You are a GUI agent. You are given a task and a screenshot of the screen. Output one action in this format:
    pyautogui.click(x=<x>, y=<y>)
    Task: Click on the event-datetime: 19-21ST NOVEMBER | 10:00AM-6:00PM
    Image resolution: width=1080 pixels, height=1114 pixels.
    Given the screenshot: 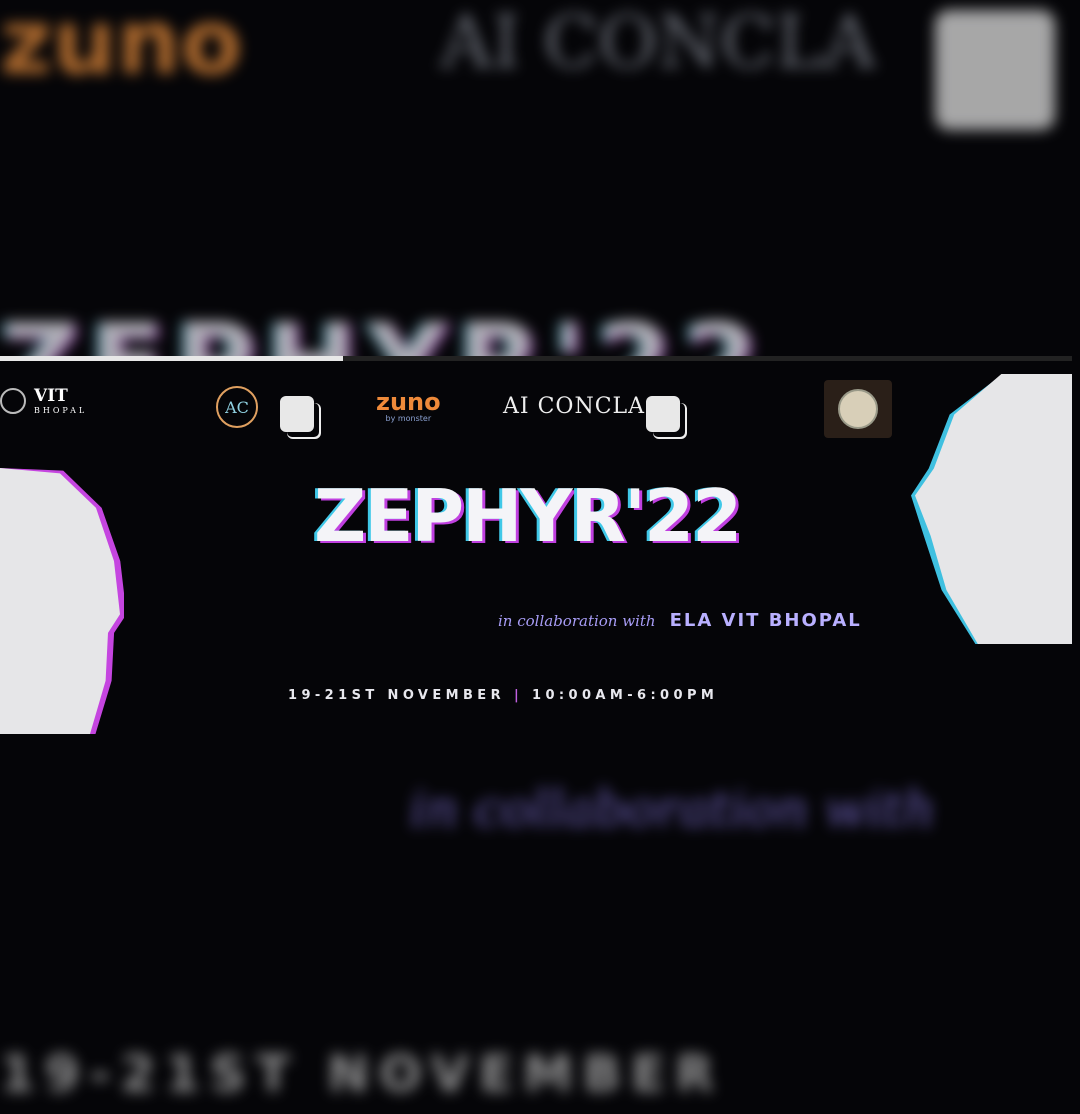 What is the action you would take?
    pyautogui.click(x=503, y=695)
    